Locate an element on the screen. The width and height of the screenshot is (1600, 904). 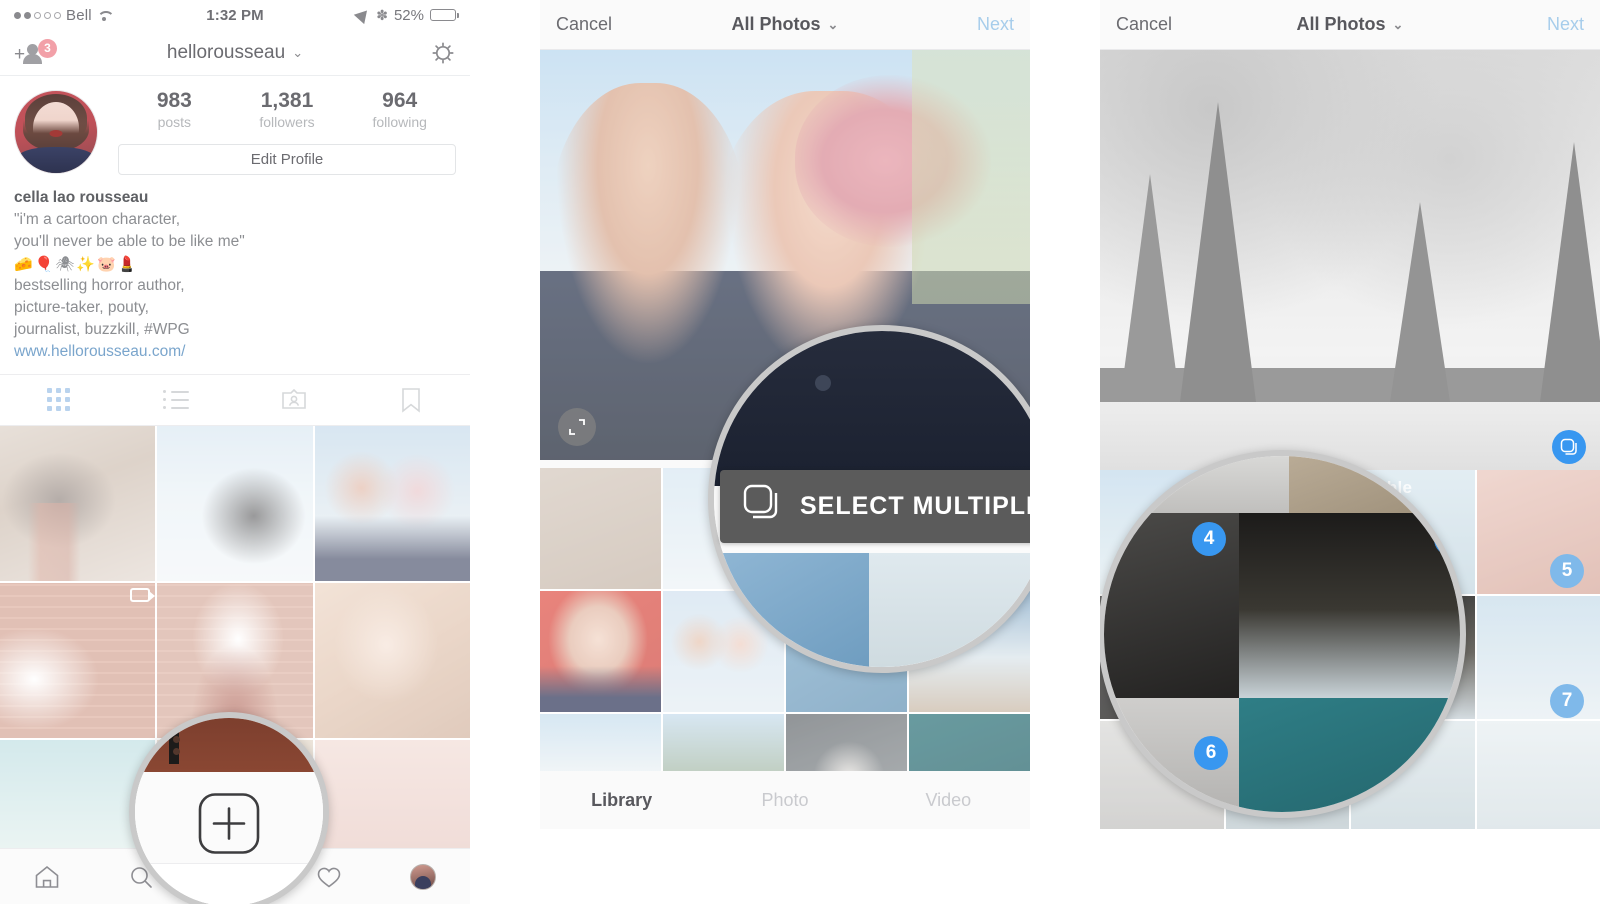
selection-badge: 7 is located at coordinates (1567, 701).